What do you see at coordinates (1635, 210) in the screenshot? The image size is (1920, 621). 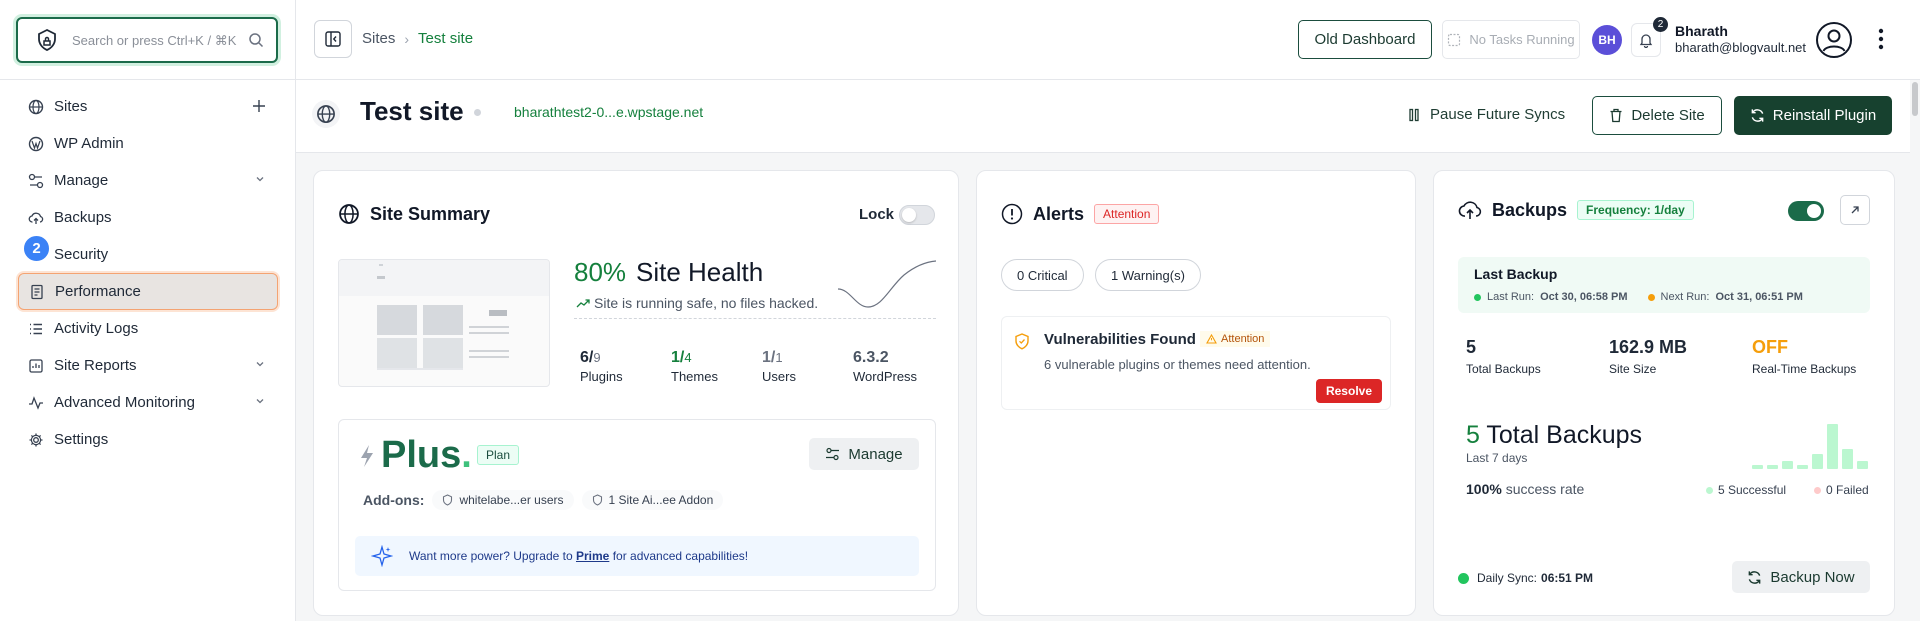 I see `frequency-badge: Frequency: 1/day` at bounding box center [1635, 210].